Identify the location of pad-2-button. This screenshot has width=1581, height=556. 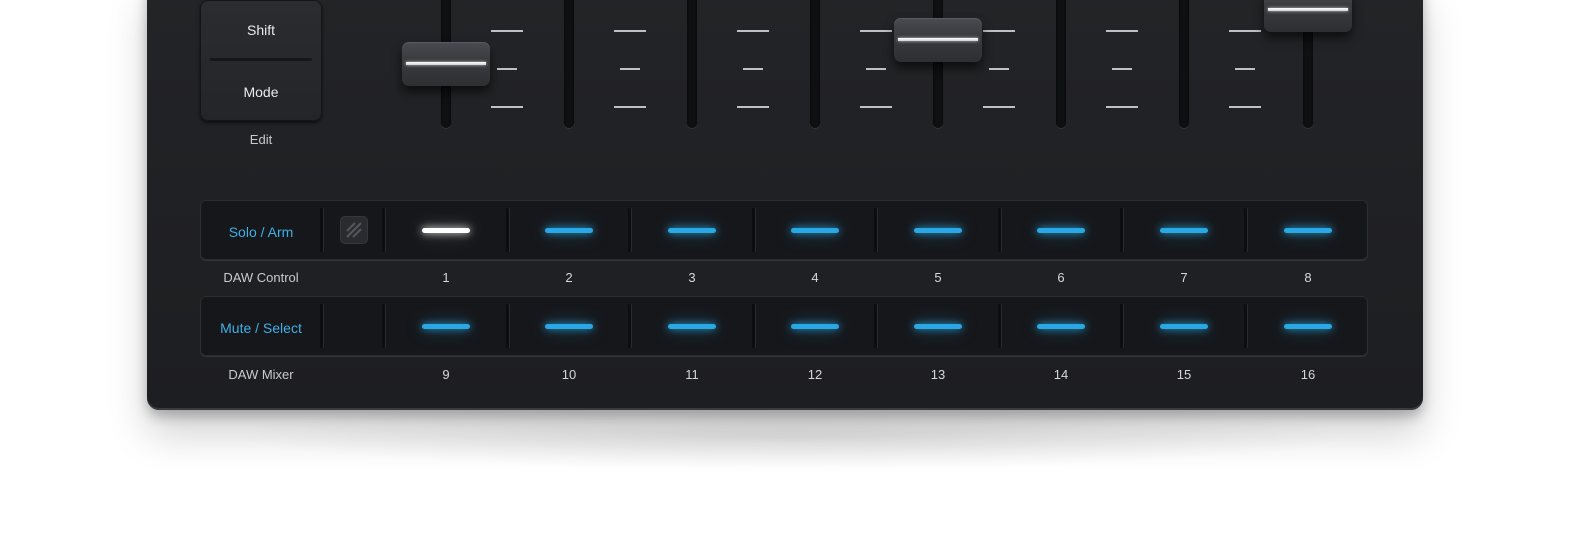
(569, 230).